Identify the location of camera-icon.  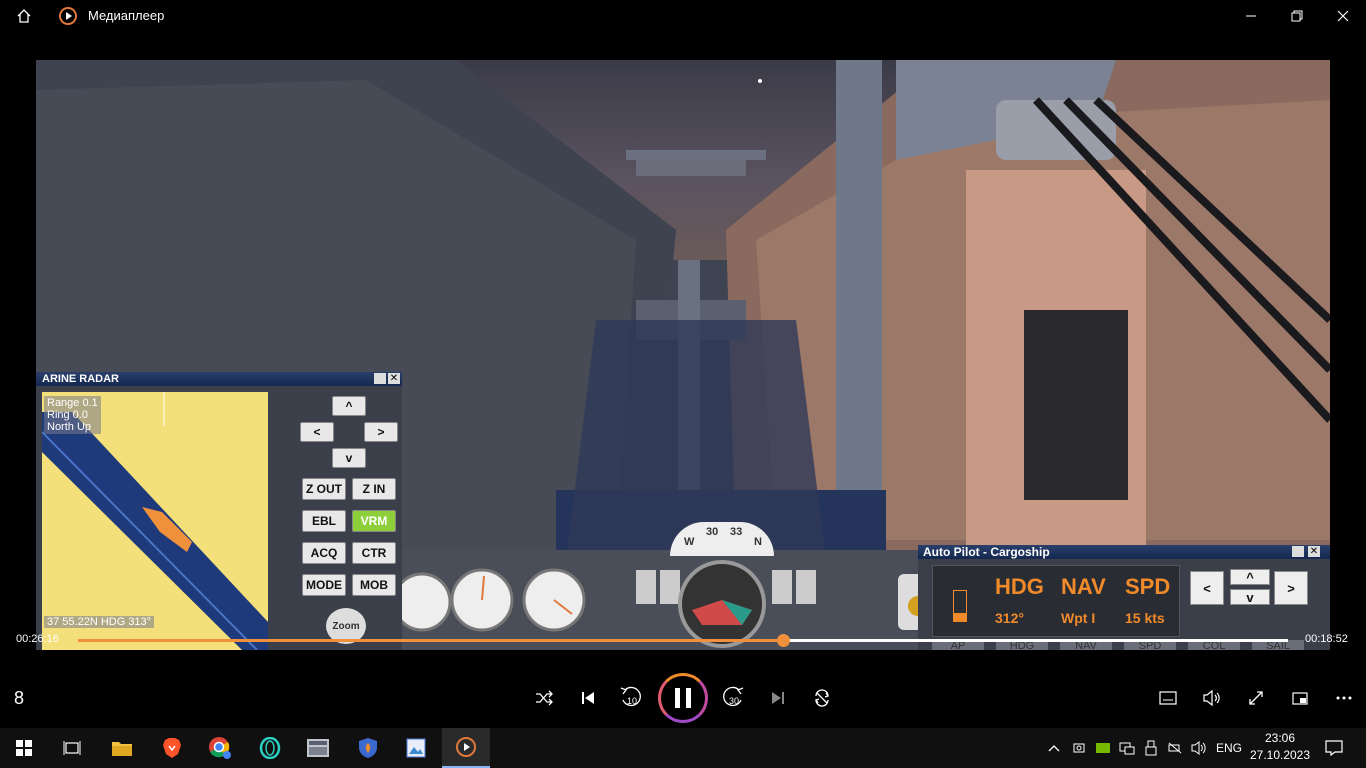
(1079, 748).